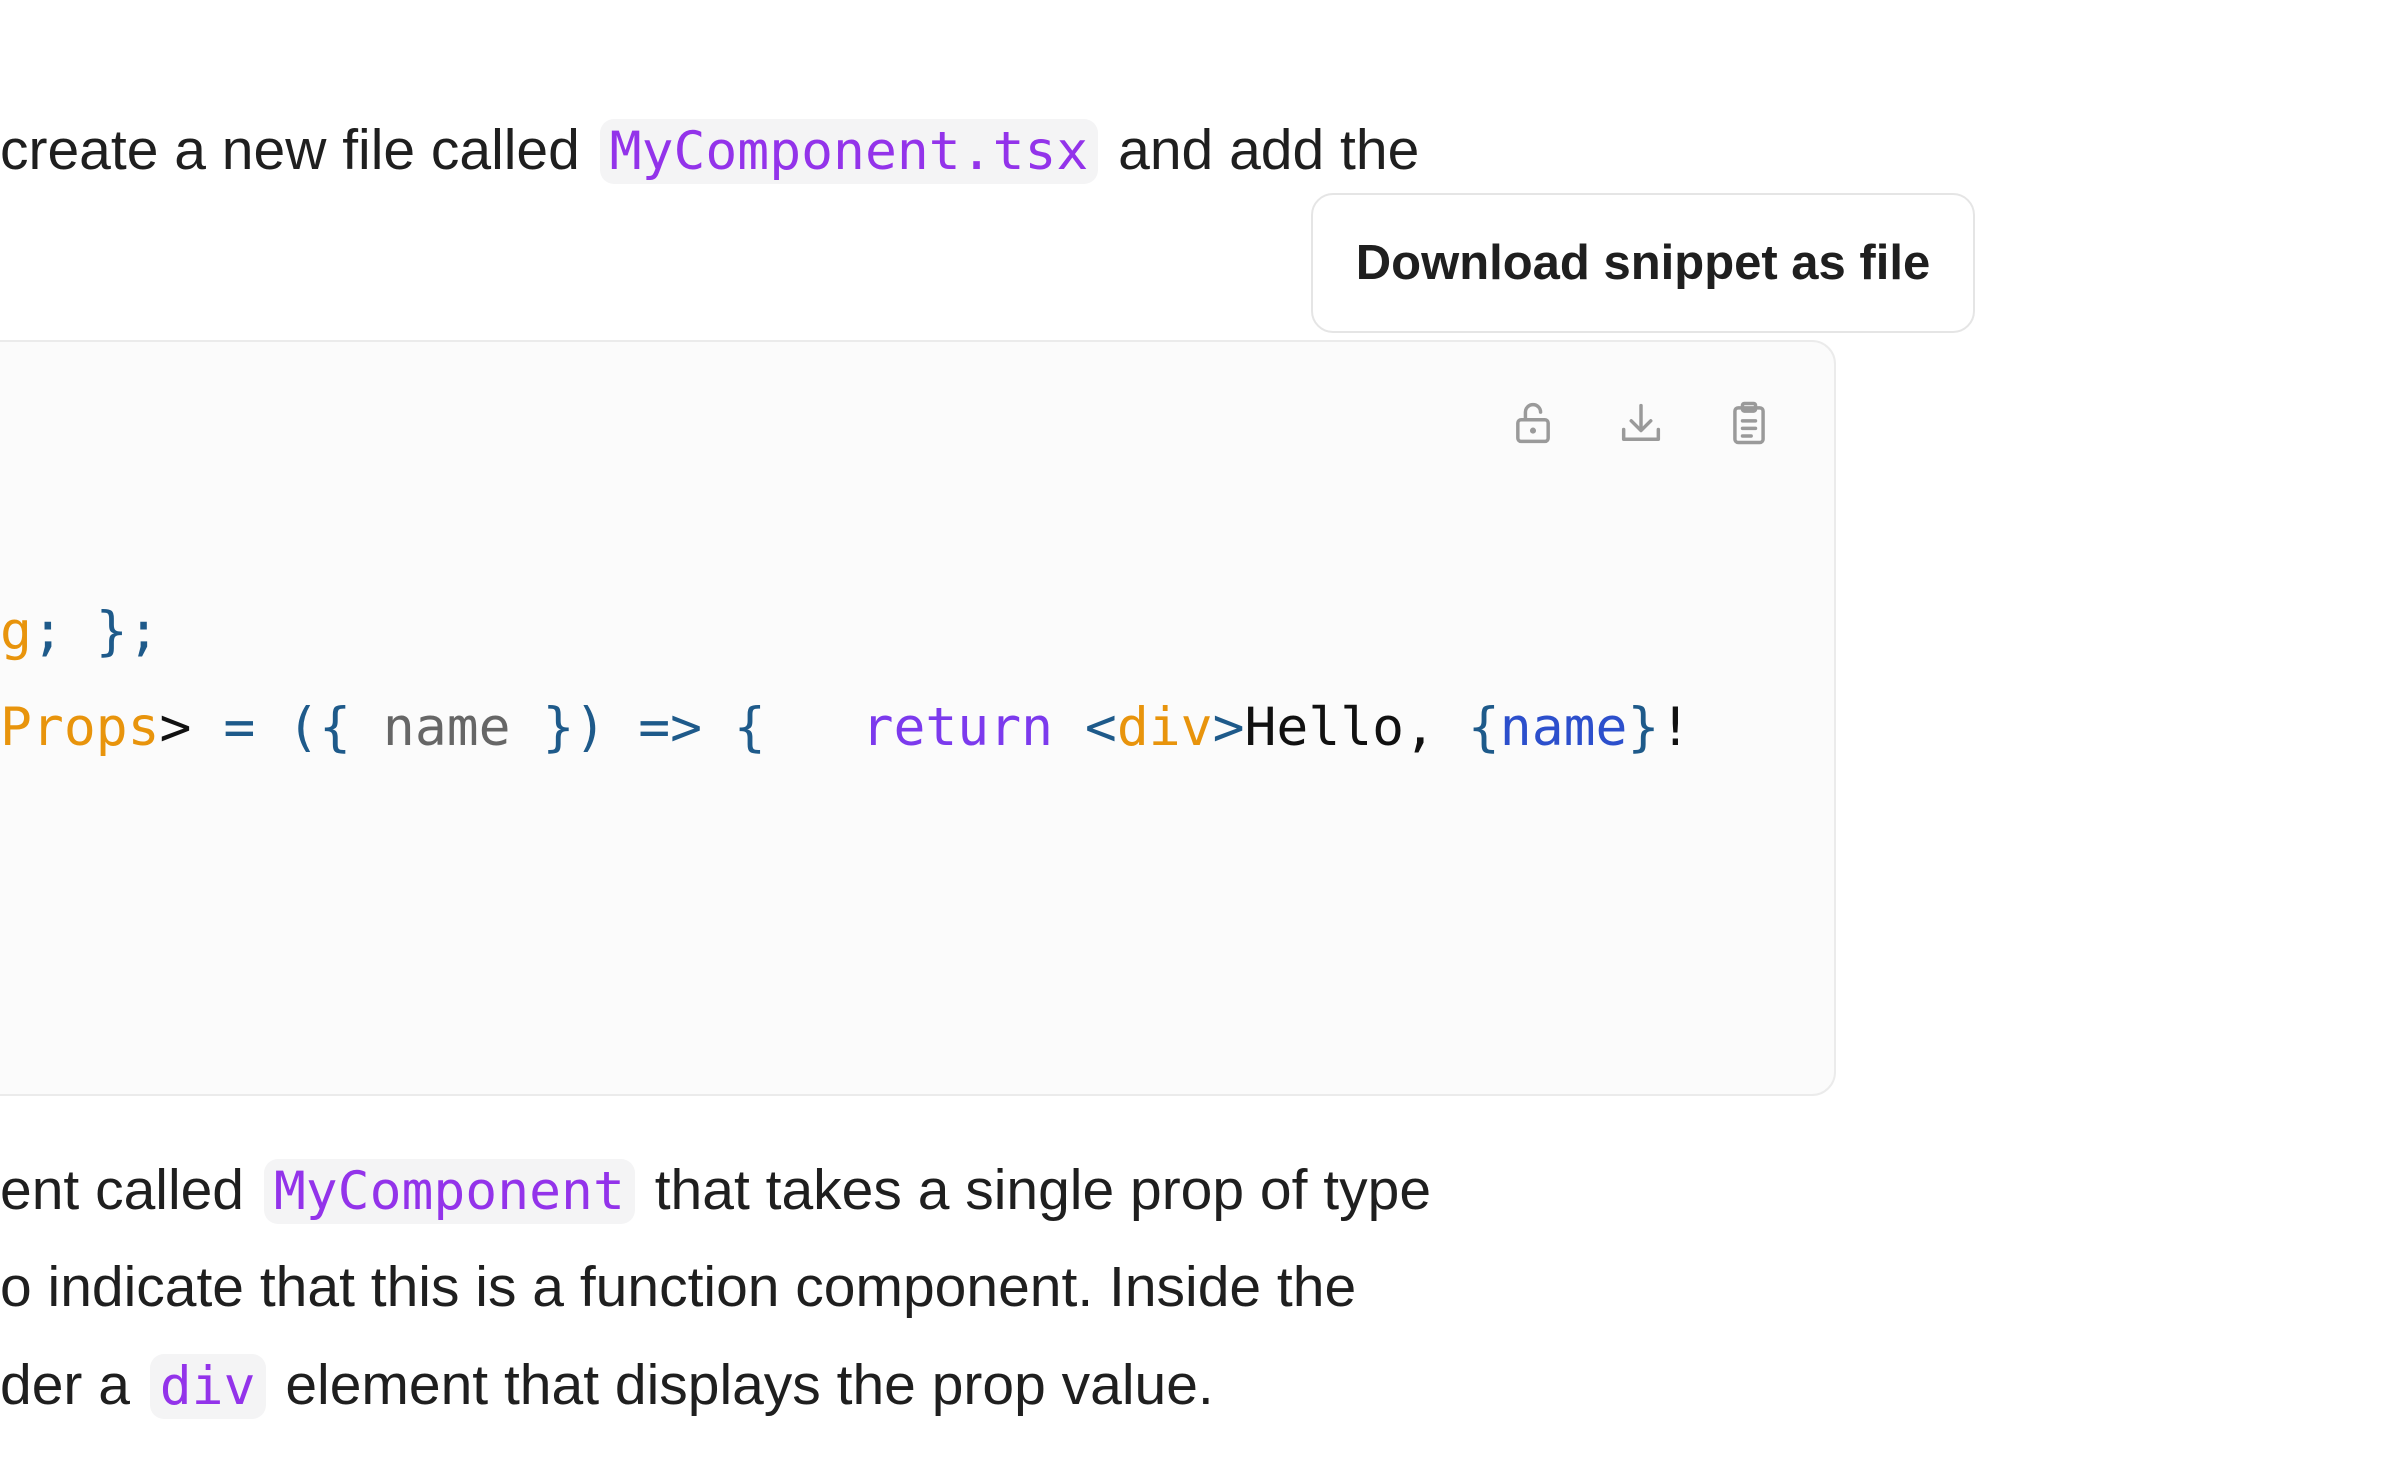 The height and width of the screenshot is (1468, 2392). I want to click on explanation-text: ent called, so click(122, 1190).